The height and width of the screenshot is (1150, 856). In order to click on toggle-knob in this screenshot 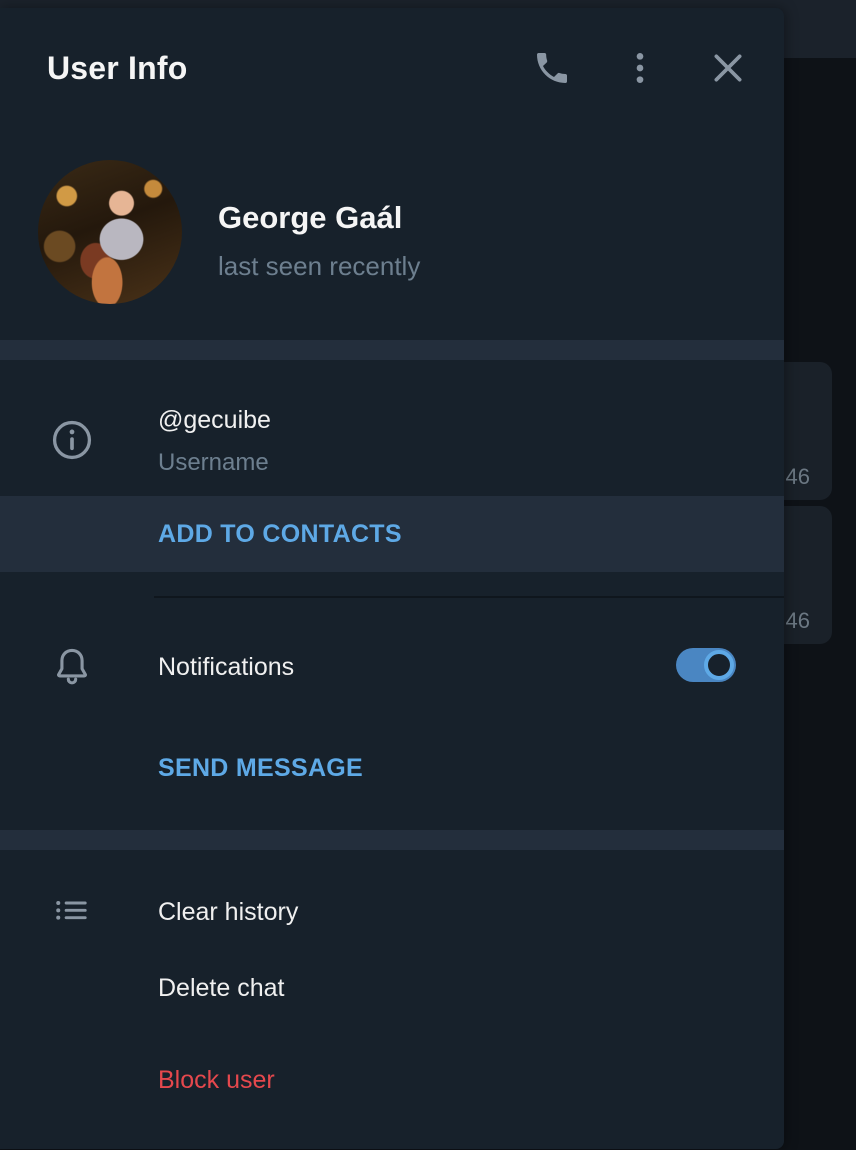, I will do `click(719, 665)`.